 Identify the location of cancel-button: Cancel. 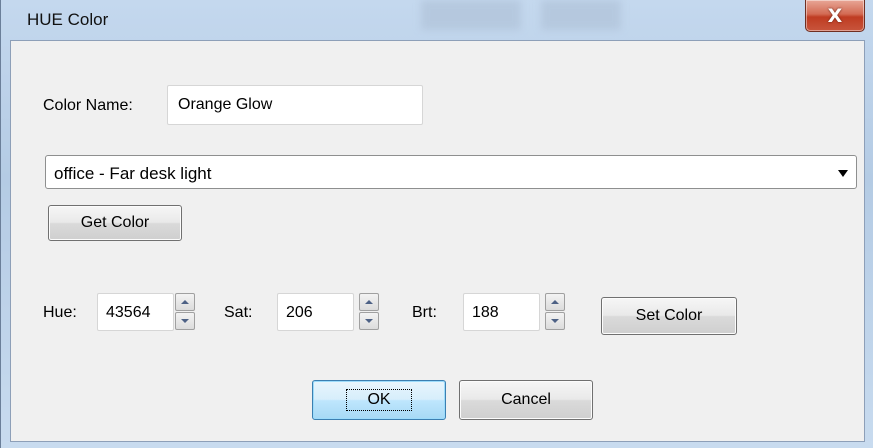
(526, 400).